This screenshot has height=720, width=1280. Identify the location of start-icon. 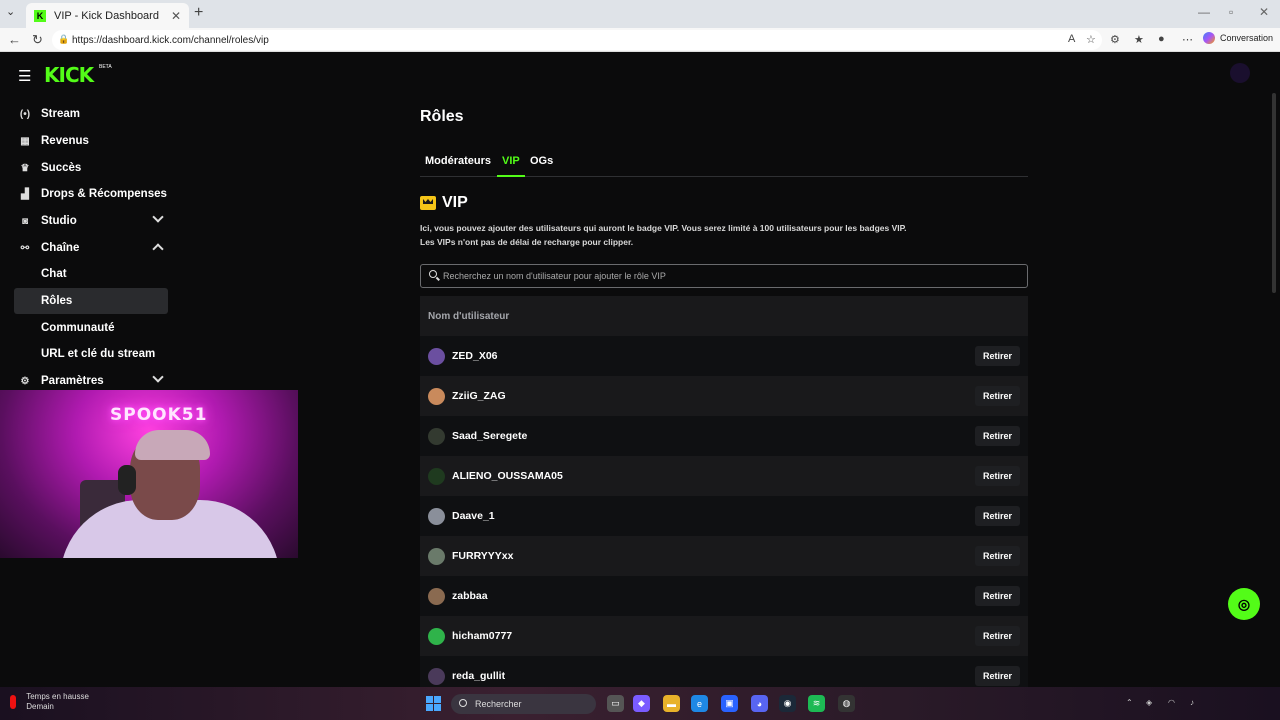
(433, 703).